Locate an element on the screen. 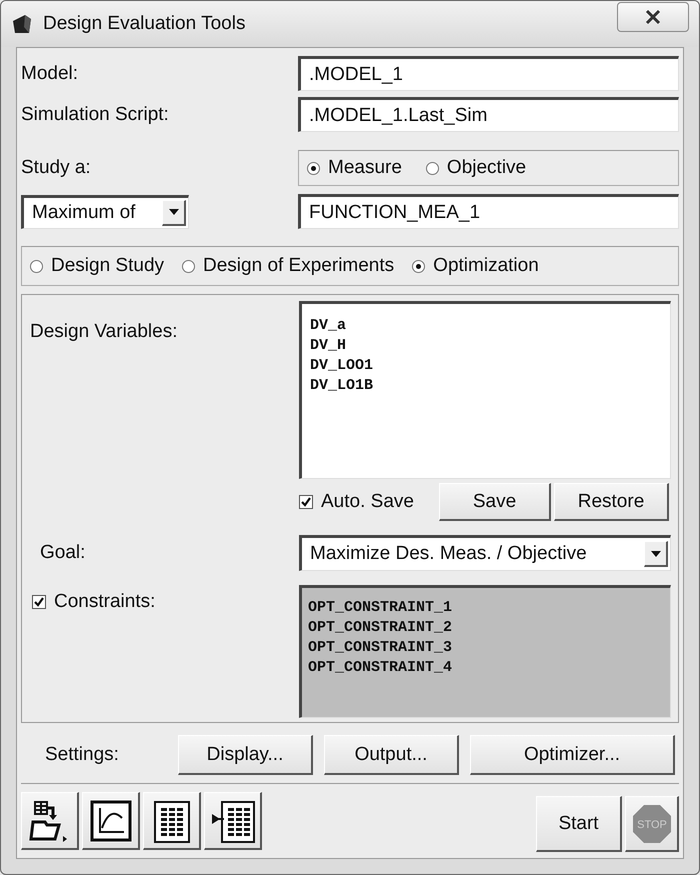  line-chart-button is located at coordinates (111, 821).